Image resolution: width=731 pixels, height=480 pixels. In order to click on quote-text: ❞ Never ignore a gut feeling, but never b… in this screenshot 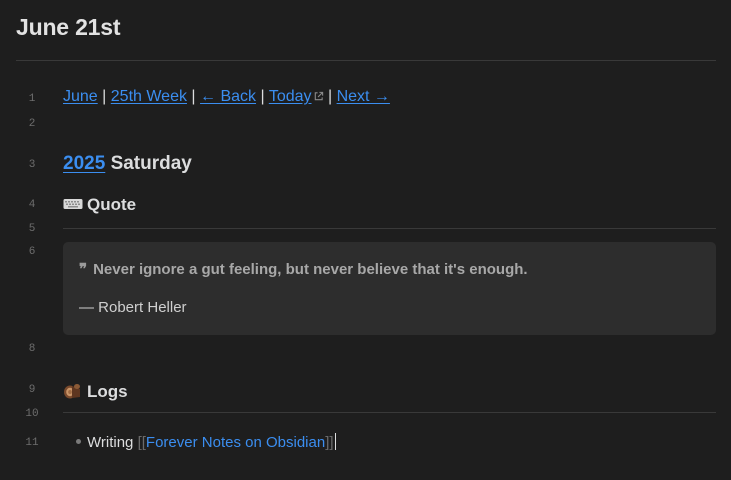, I will do `click(303, 269)`.